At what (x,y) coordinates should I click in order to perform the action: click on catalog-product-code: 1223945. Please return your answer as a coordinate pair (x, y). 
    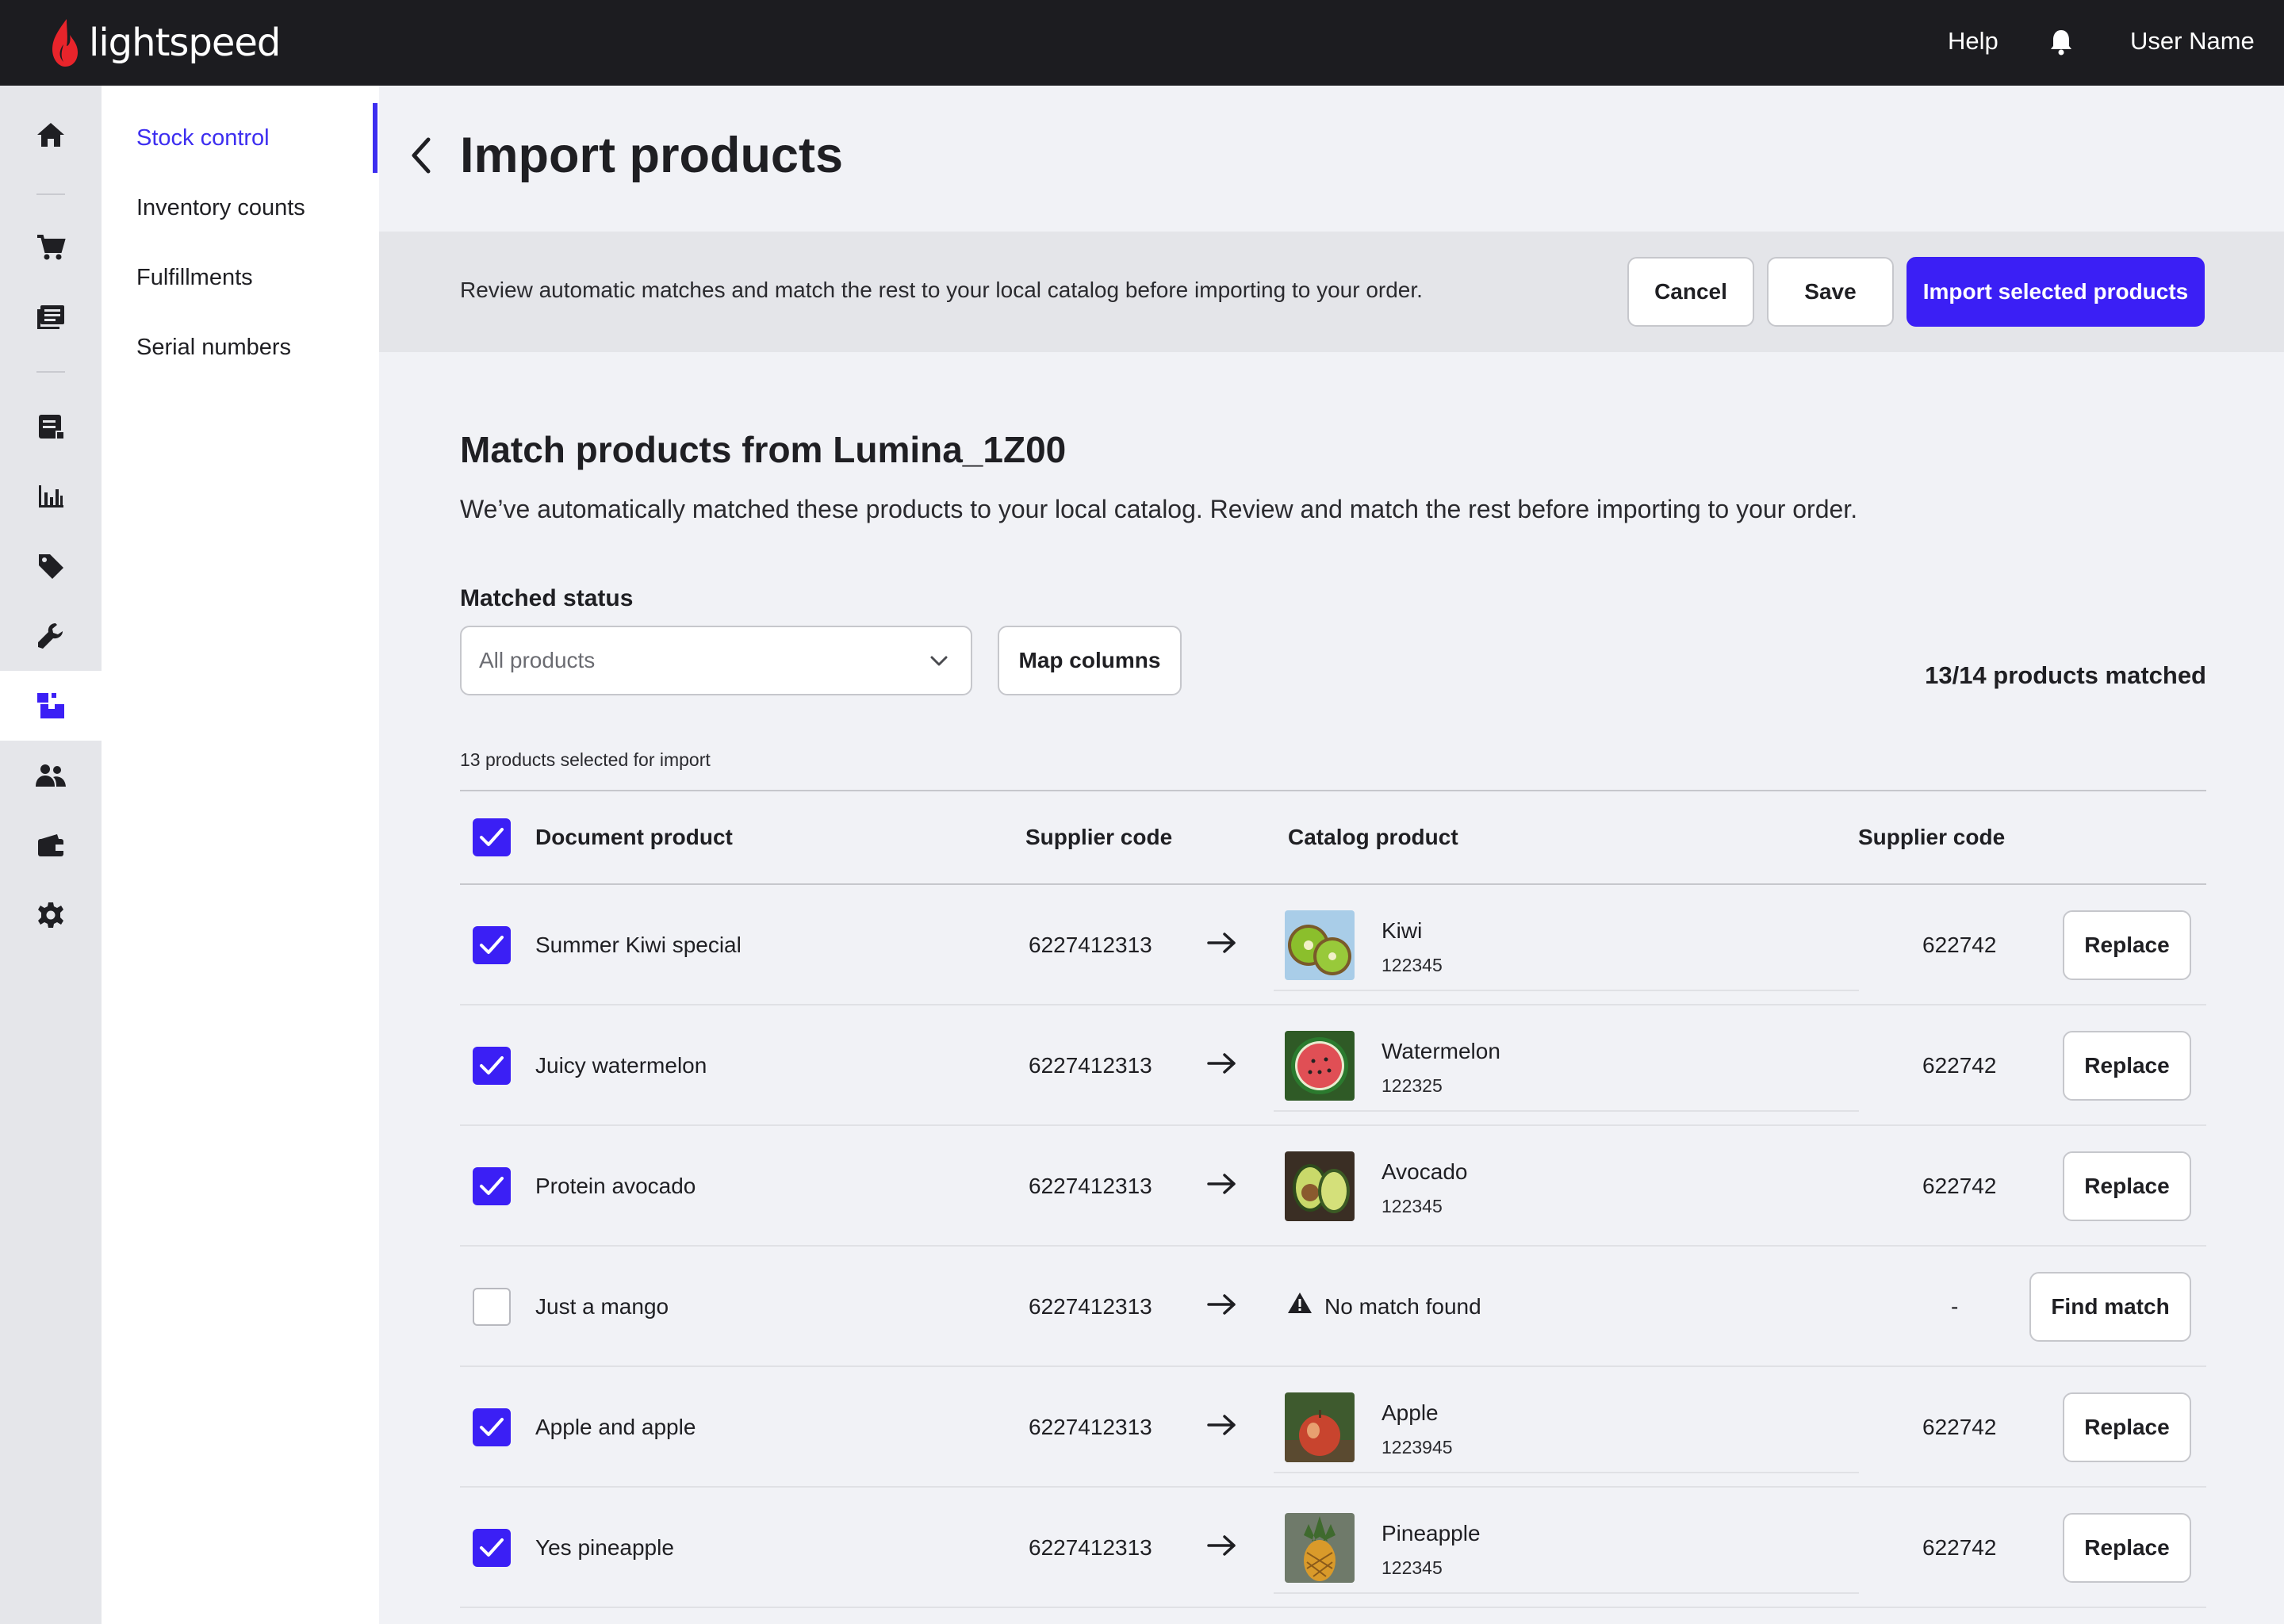
    Looking at the image, I should click on (1417, 1447).